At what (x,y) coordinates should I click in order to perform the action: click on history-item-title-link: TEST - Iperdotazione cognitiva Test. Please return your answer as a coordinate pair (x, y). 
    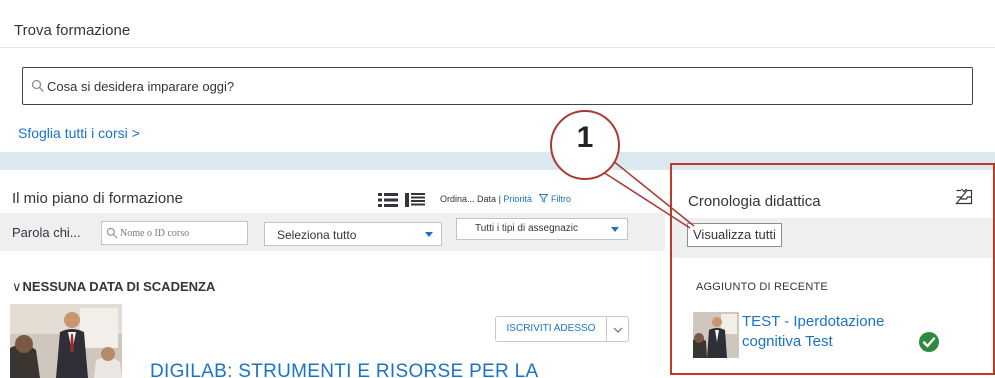
    Looking at the image, I should click on (832, 332).